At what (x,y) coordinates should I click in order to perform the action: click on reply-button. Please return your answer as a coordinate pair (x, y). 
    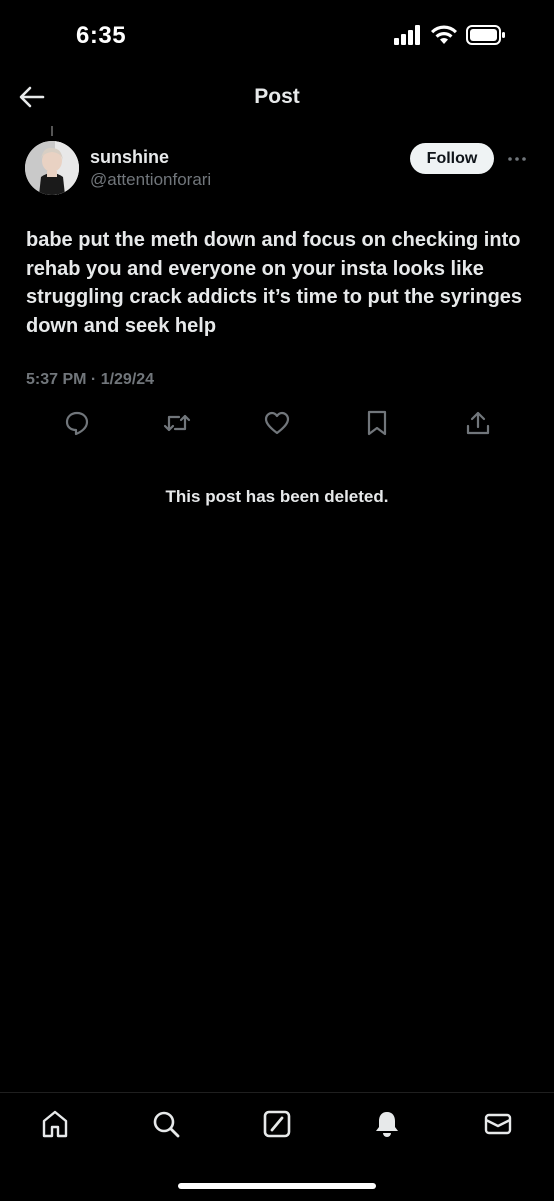
    Looking at the image, I should click on (77, 425).